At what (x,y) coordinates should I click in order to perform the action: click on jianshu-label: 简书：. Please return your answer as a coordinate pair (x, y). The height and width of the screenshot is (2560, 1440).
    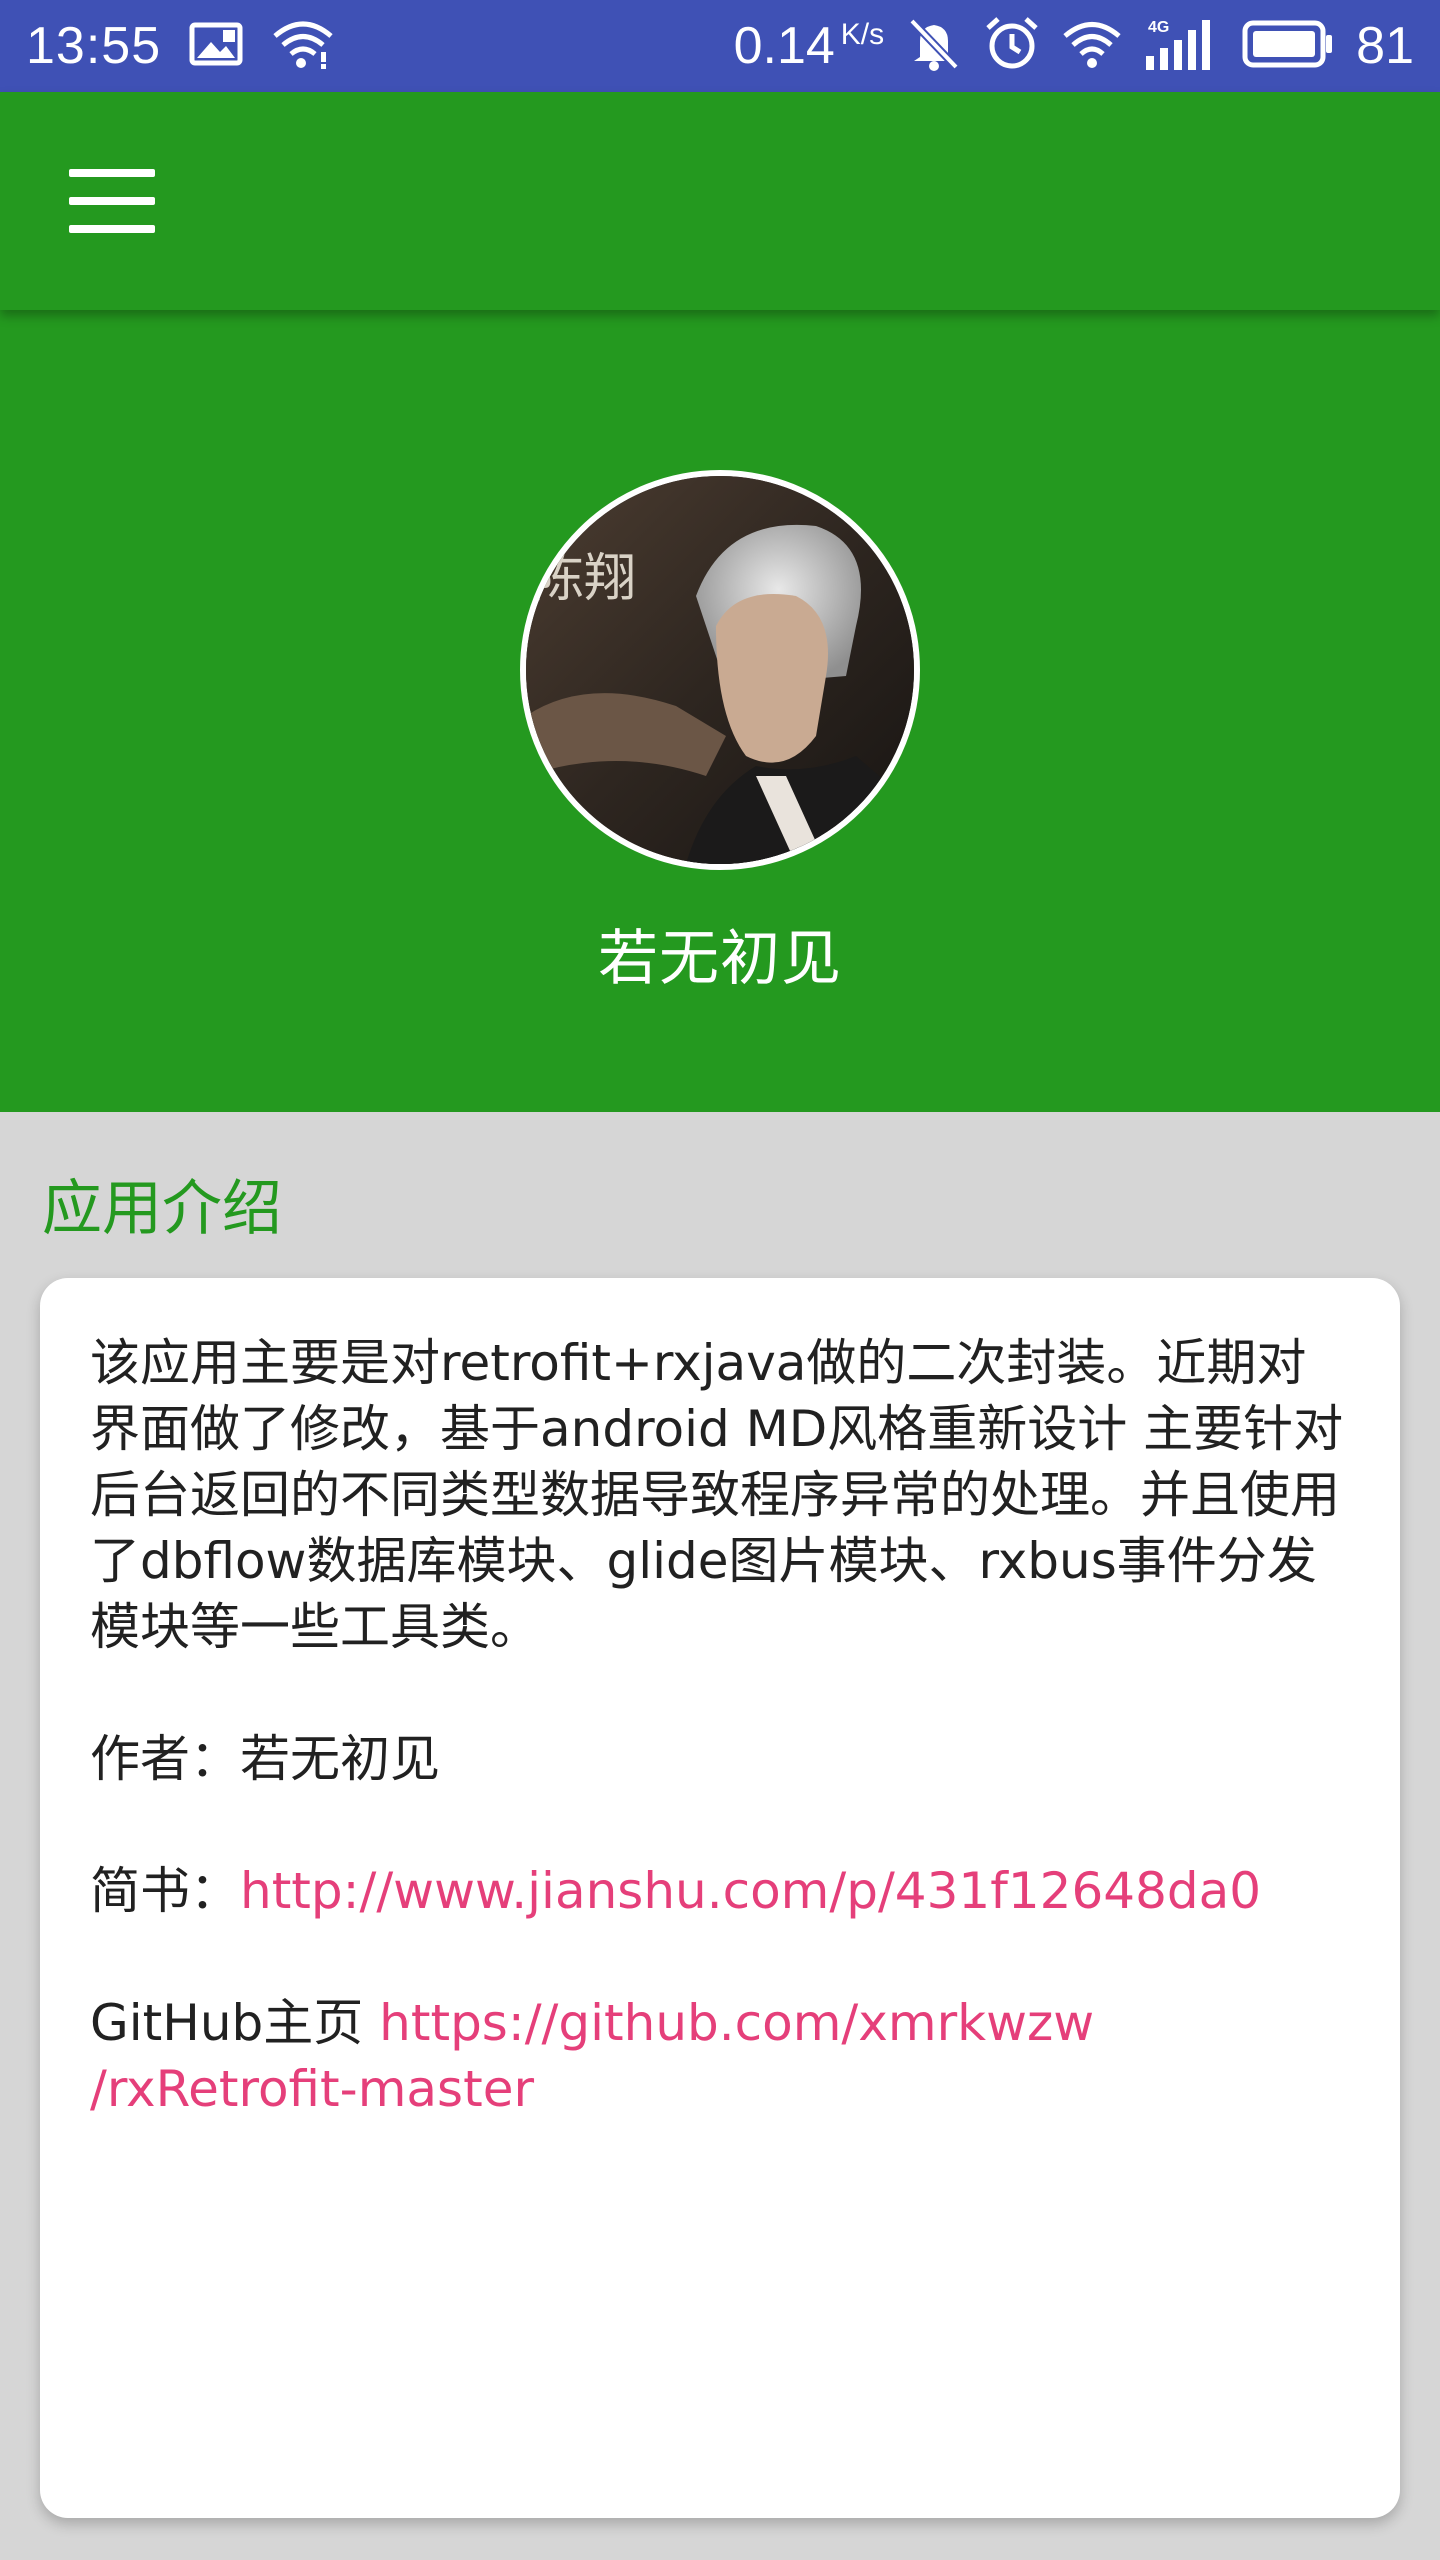
    Looking at the image, I should click on (165, 1891).